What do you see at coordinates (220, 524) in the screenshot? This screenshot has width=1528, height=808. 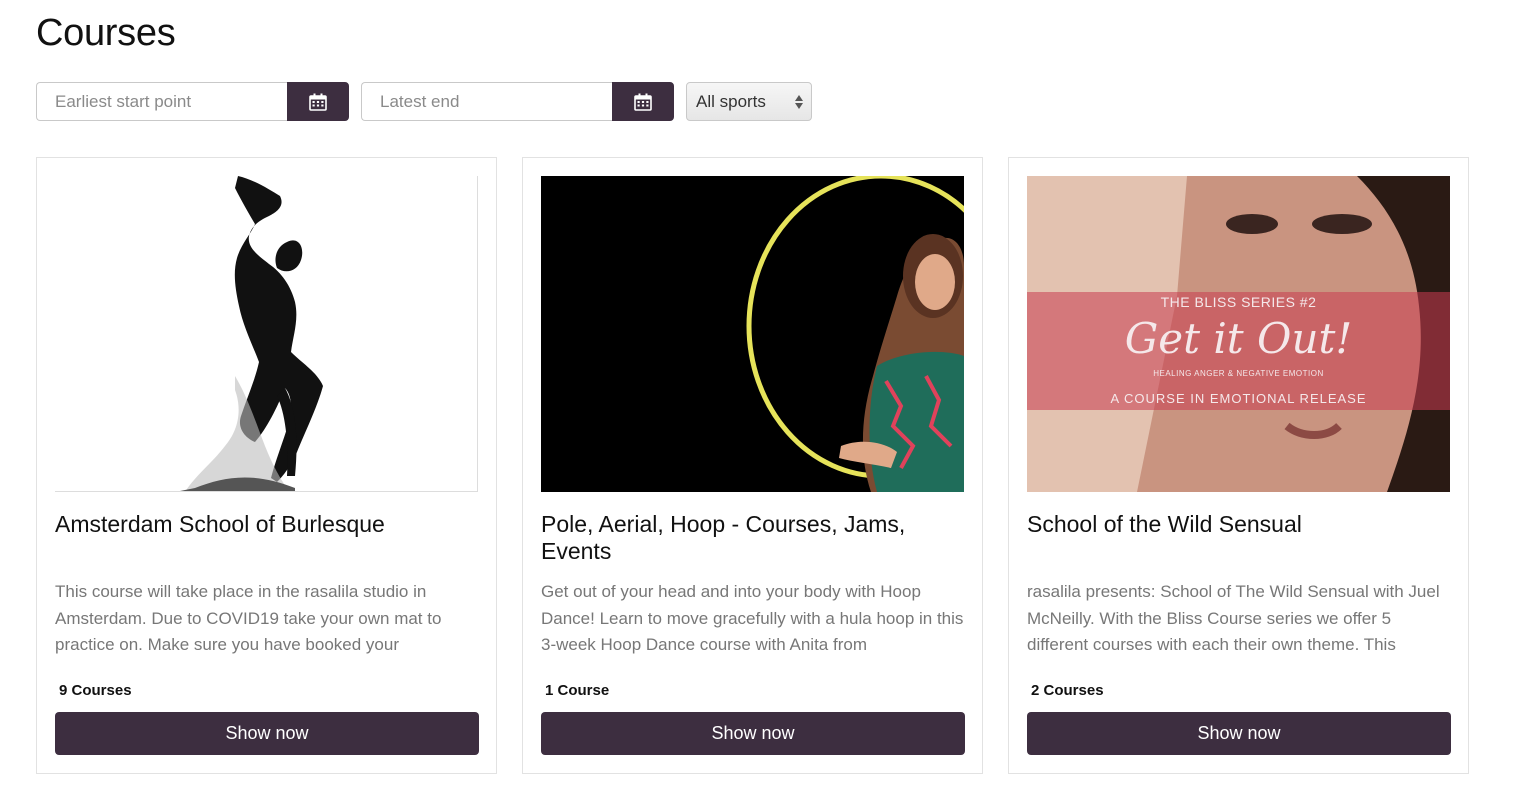 I see `card-title: Amsterdam School of Burlesque` at bounding box center [220, 524].